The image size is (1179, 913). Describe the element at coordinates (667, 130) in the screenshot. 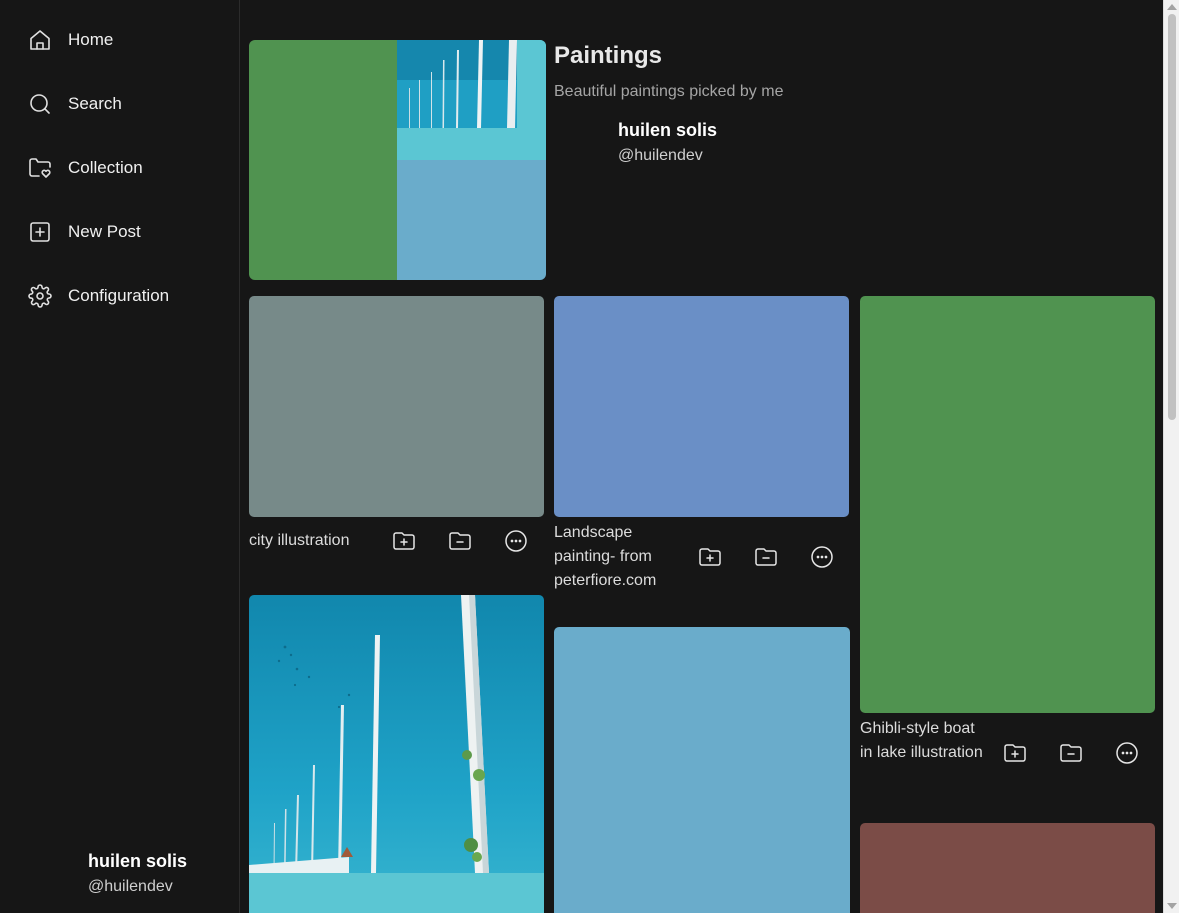

I see `collection-owner-name: huilen solis` at that location.